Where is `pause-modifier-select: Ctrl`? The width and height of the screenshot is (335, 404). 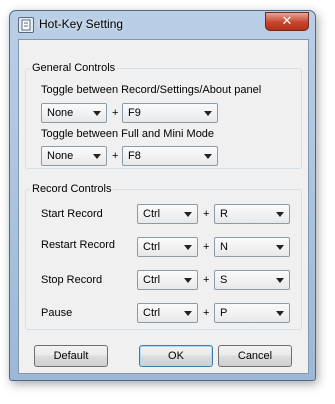
pause-modifier-select: Ctrl is located at coordinates (167, 313).